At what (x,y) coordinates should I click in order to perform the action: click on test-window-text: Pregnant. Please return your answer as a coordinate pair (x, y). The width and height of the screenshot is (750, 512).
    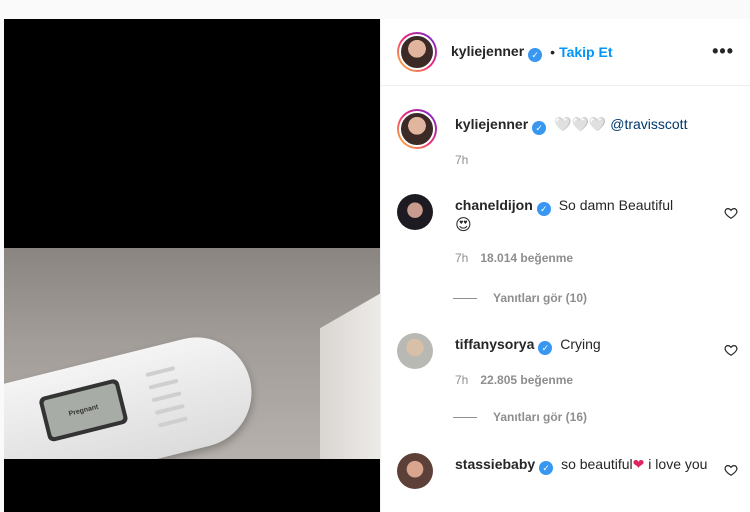
    Looking at the image, I should click on (83, 410).